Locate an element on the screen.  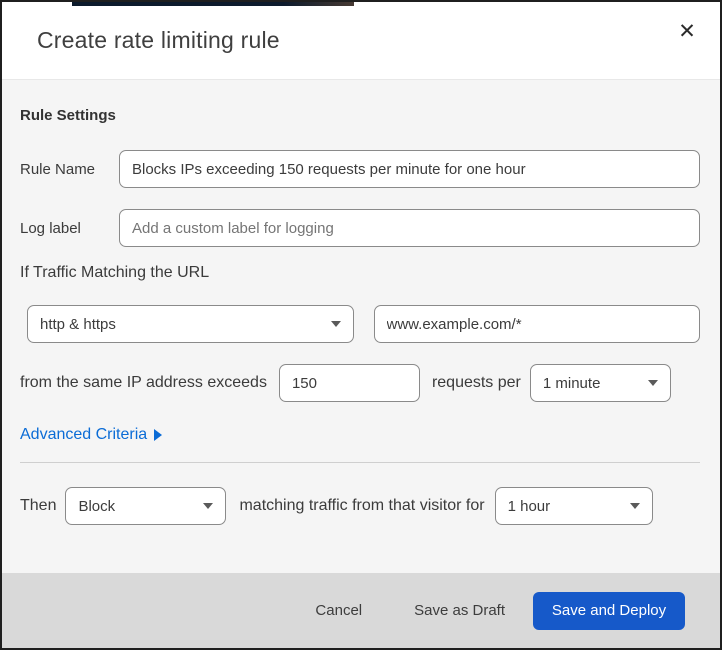
url-pattern-input is located at coordinates (536, 324).